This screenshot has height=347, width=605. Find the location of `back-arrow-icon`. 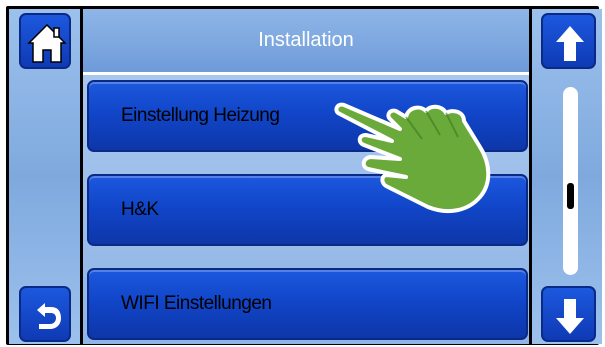

back-arrow-icon is located at coordinates (49, 316).